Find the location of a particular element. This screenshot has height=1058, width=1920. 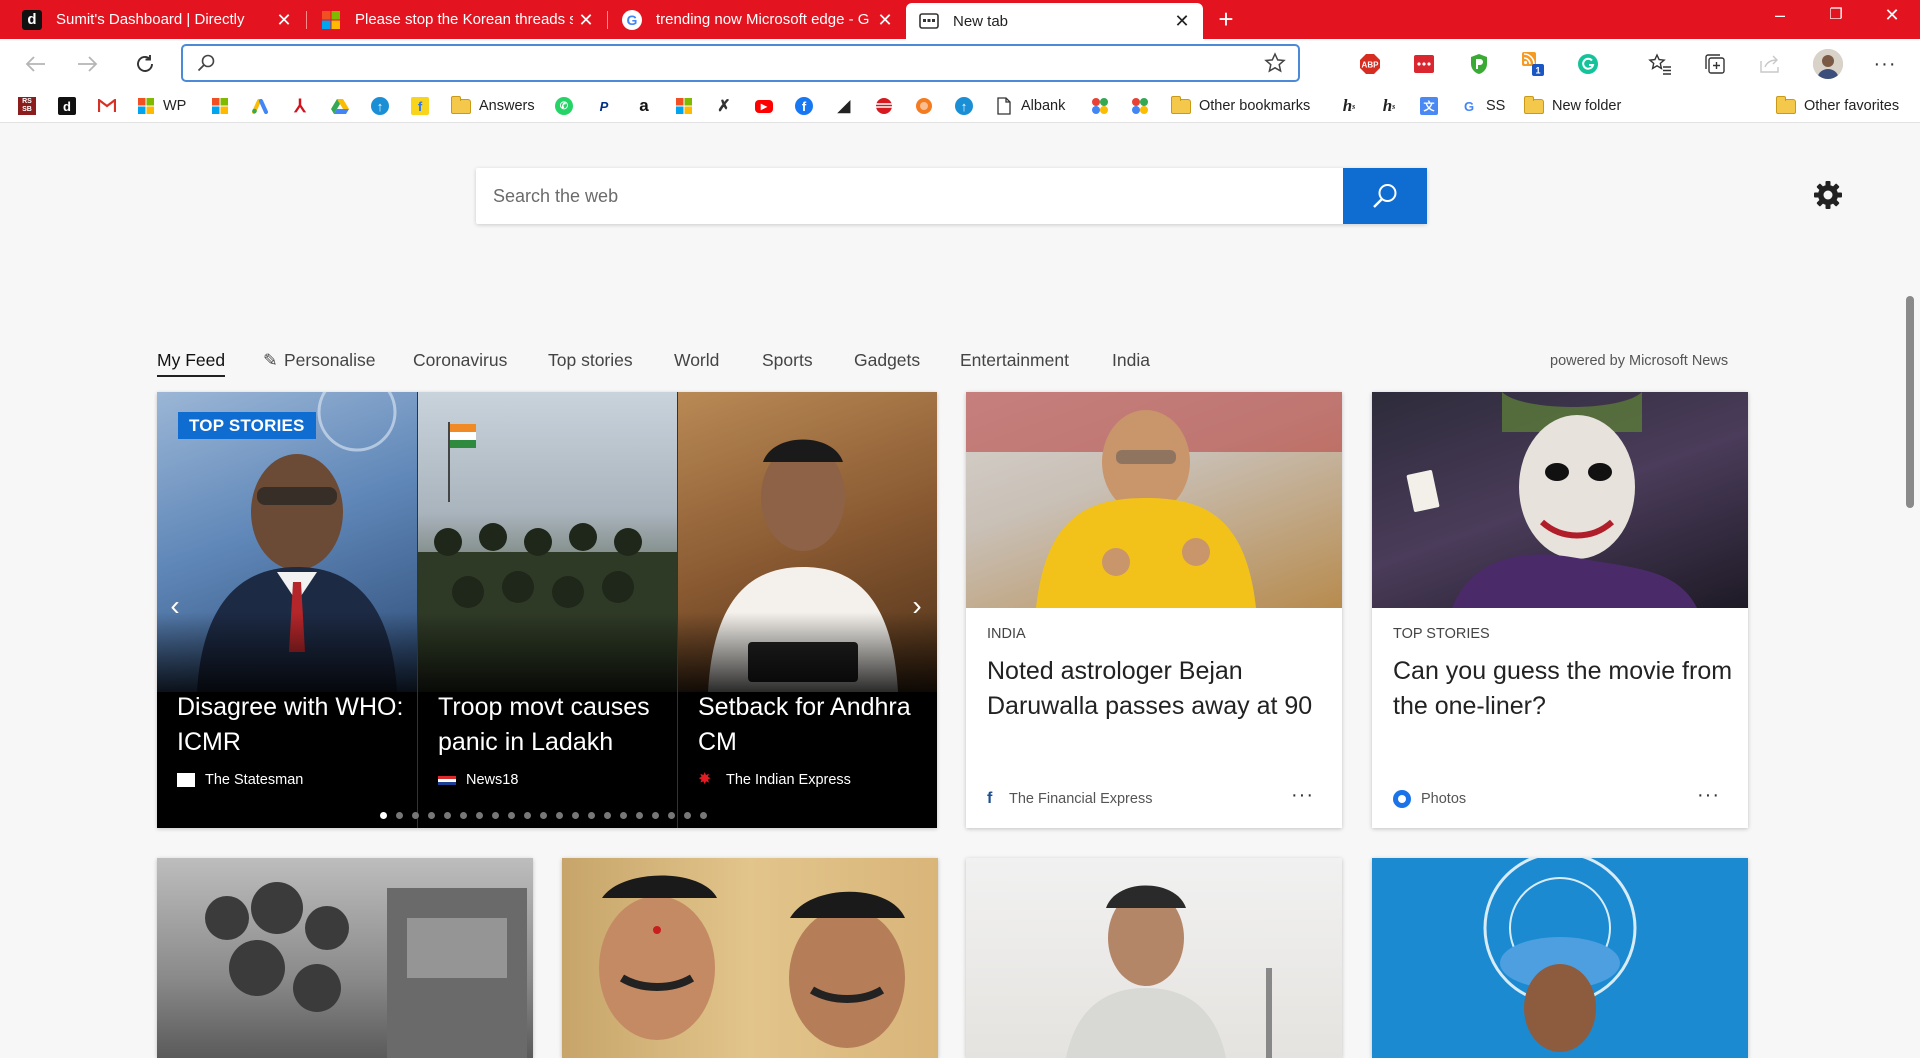

refresh-icon is located at coordinates (145, 64).